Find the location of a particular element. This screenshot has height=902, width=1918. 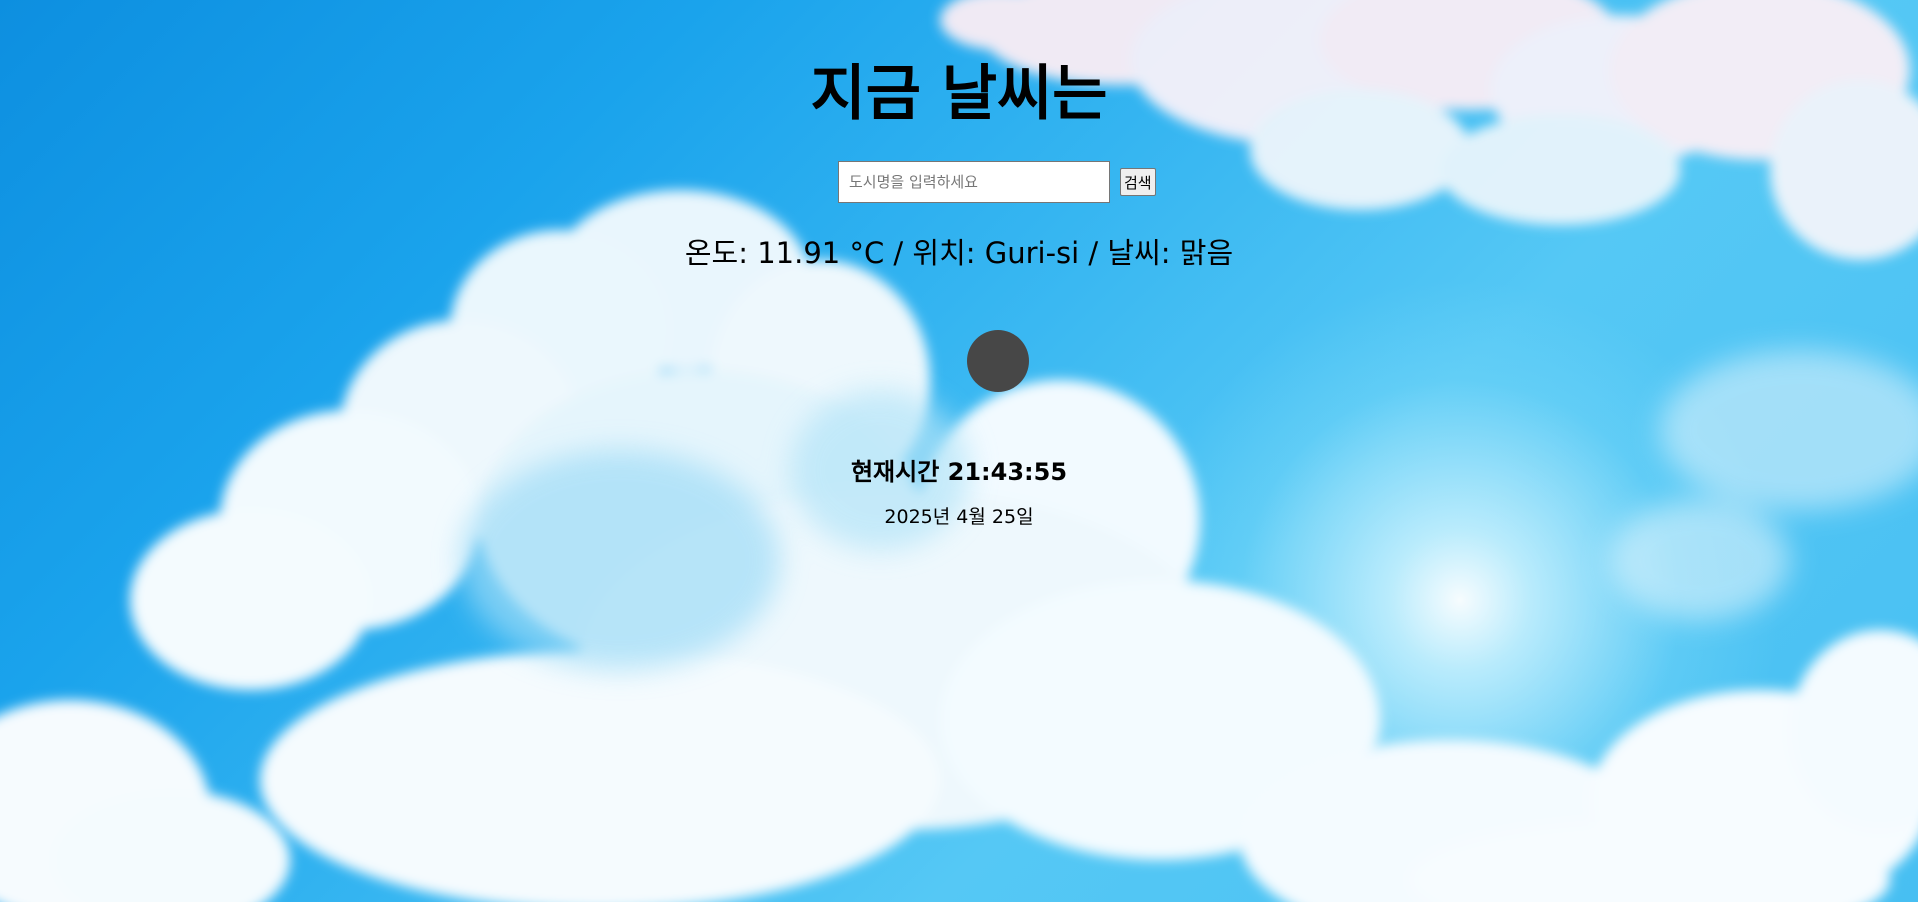

current-time: 현재시간 21:43:55 is located at coordinates (959, 472).